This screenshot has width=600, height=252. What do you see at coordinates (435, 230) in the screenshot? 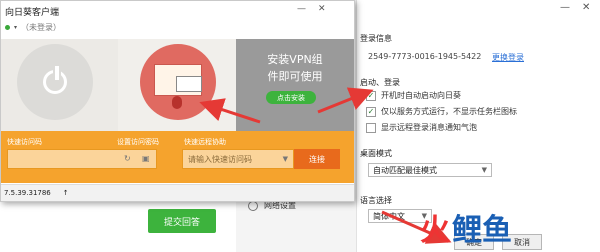
I see `watermark-text-1: 火` at bounding box center [435, 230].